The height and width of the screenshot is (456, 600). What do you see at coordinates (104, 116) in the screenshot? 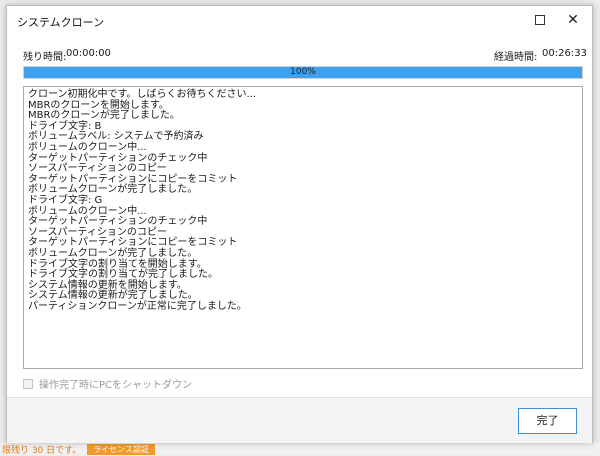
I see `log-line: MBRのクローンが完了しました。` at bounding box center [104, 116].